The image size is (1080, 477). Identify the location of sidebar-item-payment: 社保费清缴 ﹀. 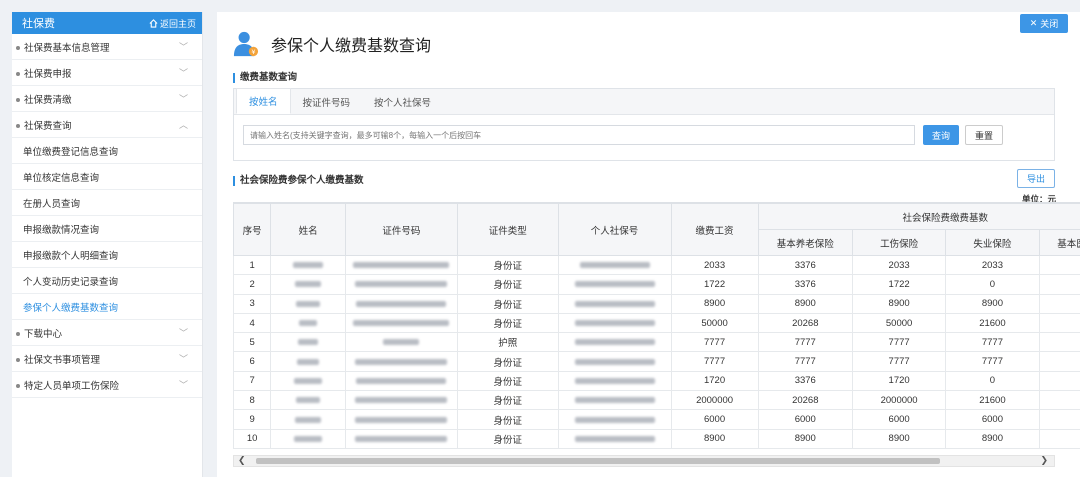
(107, 99).